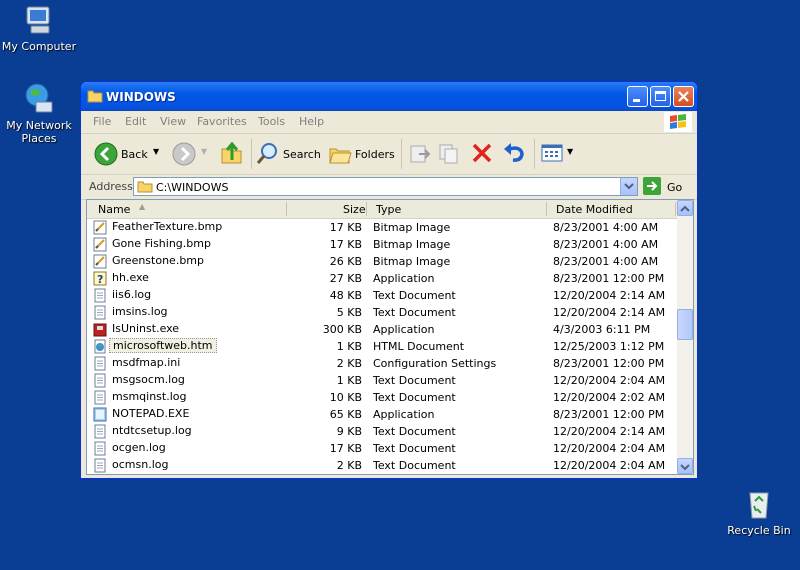 This screenshot has width=800, height=570. What do you see at coordinates (361, 154) in the screenshot?
I see `folders-button: Folders` at bounding box center [361, 154].